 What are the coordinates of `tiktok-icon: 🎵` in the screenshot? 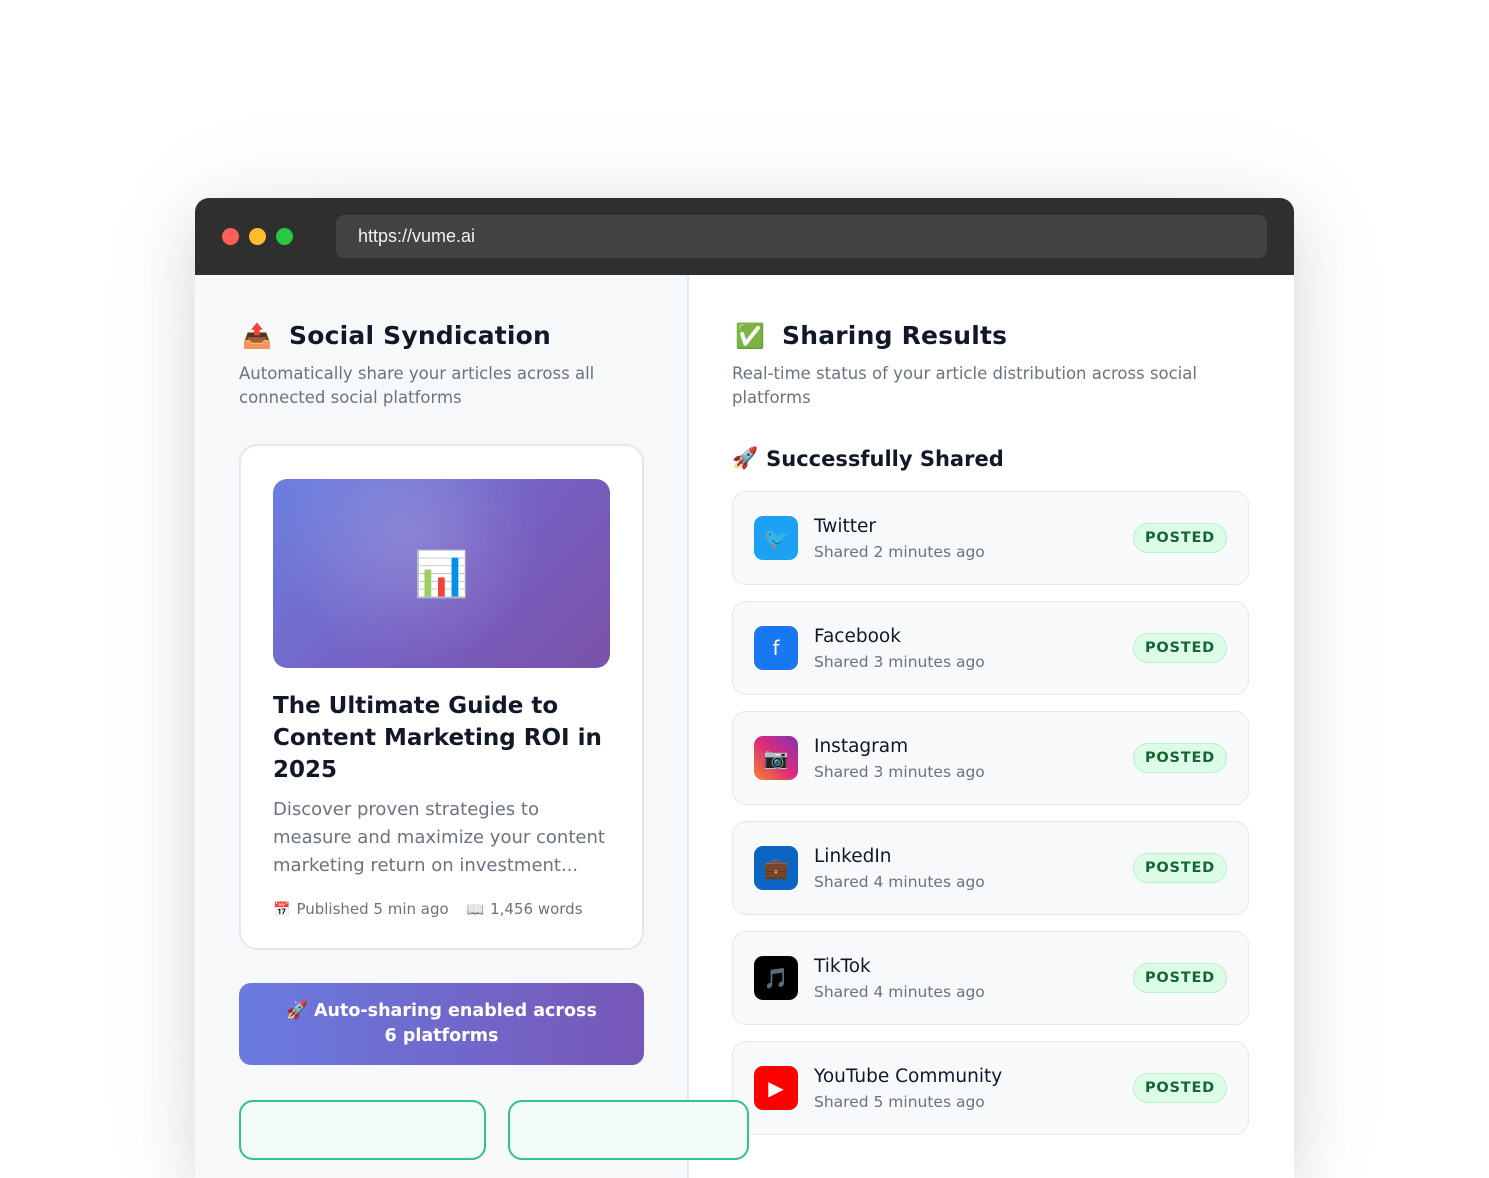 It's located at (776, 978).